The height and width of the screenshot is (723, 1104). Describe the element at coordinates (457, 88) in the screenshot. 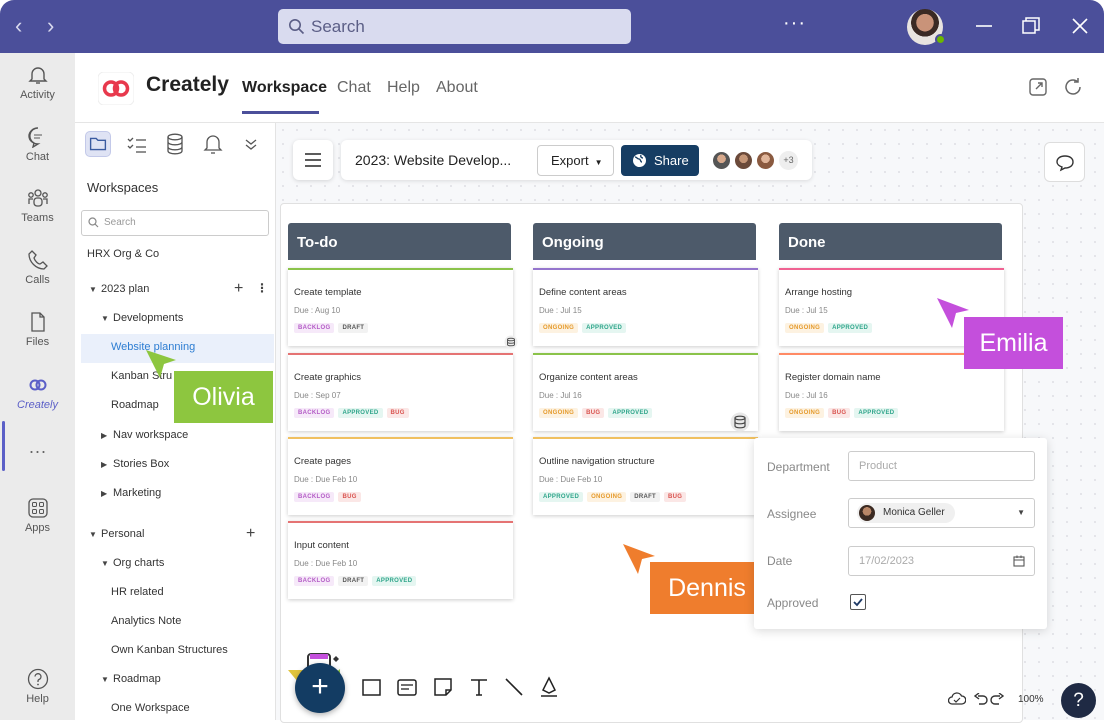

I see `tab-about: About` at that location.